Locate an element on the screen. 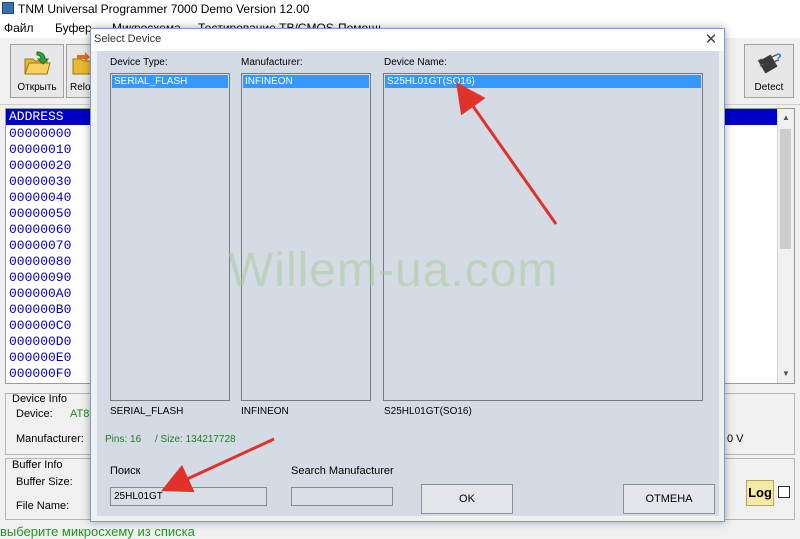 The image size is (800, 539). open-button-label: Открыть is located at coordinates (37, 87).